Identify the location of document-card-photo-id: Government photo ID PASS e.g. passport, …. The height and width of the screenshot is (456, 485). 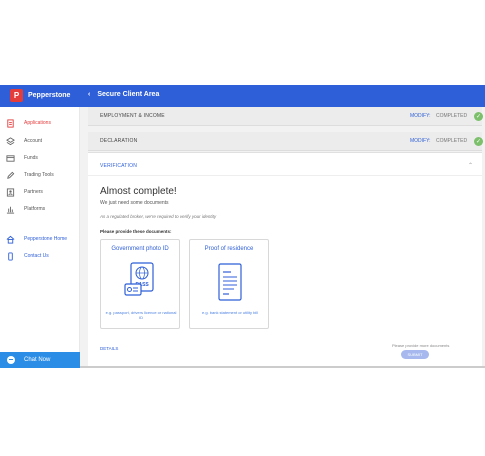
(140, 284).